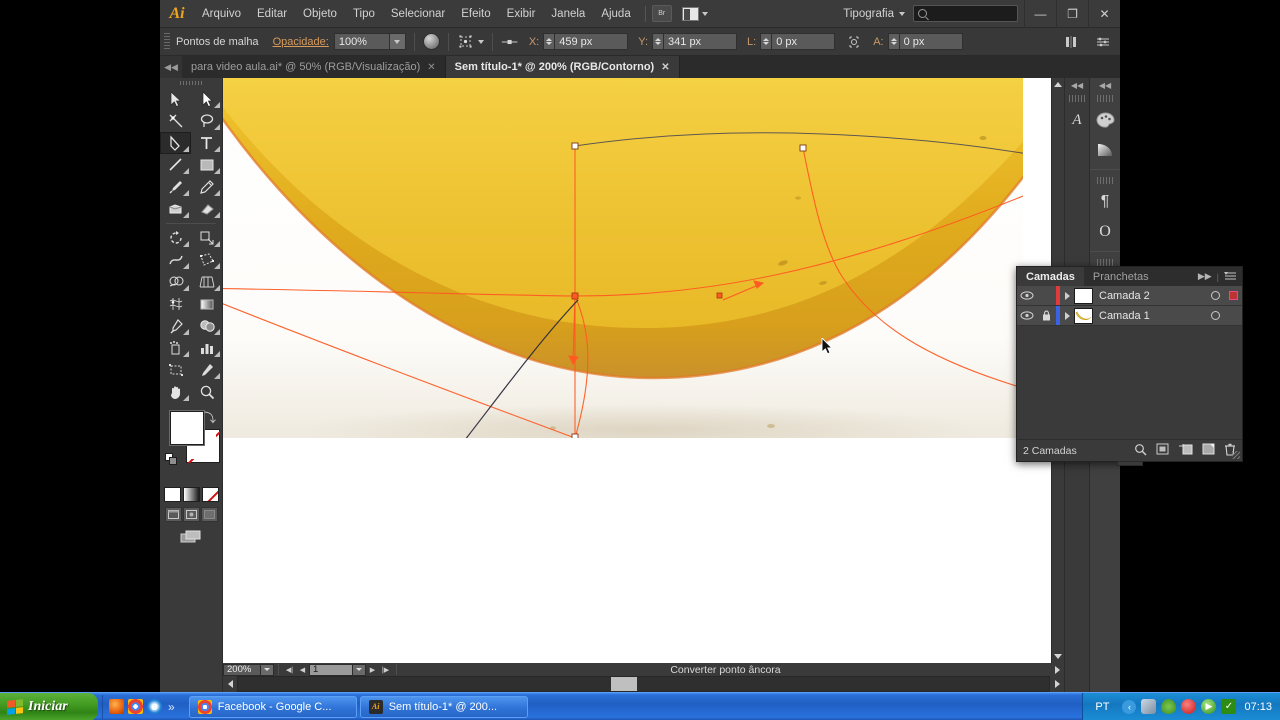 The image size is (1280, 720). What do you see at coordinates (210, 417) in the screenshot?
I see `swap-fill-stroke-icon: ⤵` at bounding box center [210, 417].